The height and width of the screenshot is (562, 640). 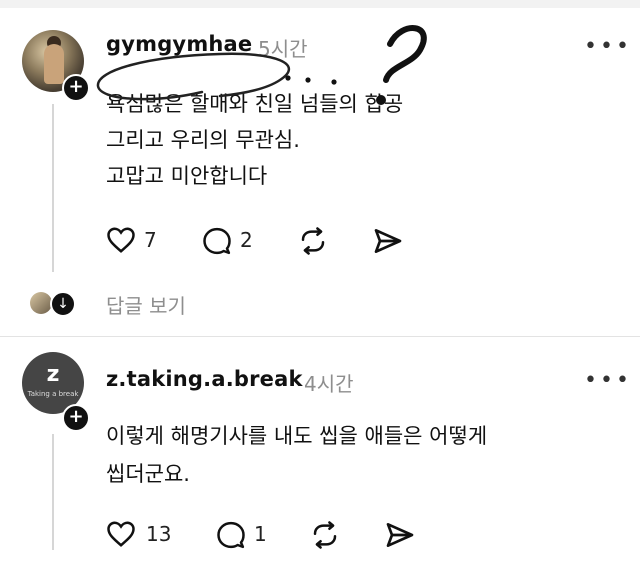 What do you see at coordinates (53, 394) in the screenshot?
I see `avatar-tagline: Taking a break` at bounding box center [53, 394].